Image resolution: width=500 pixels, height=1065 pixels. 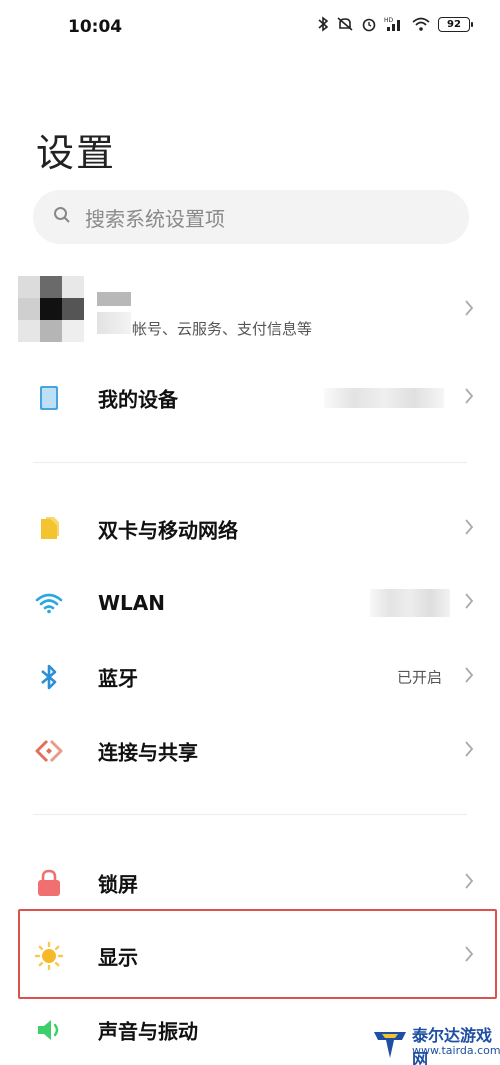 I want to click on bluetooth-status: 已开启, so click(x=419, y=677).